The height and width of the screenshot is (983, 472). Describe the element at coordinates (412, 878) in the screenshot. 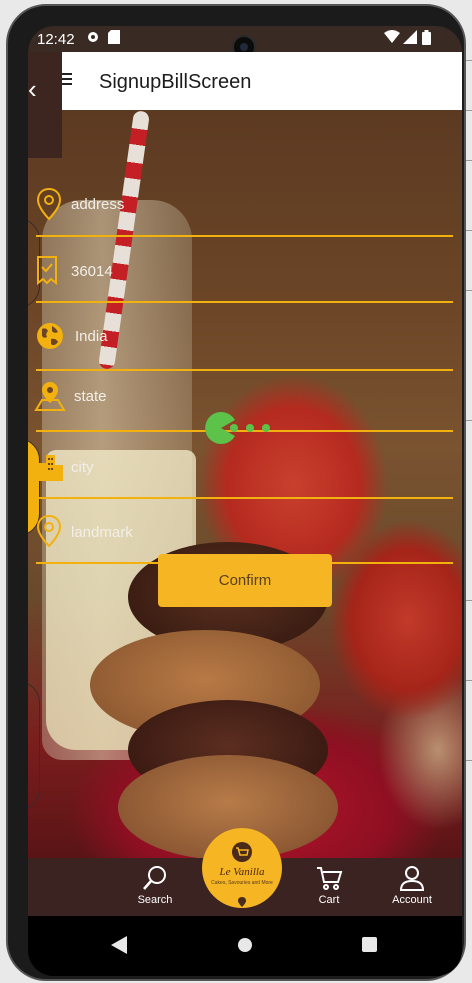

I see `account-icon` at that location.